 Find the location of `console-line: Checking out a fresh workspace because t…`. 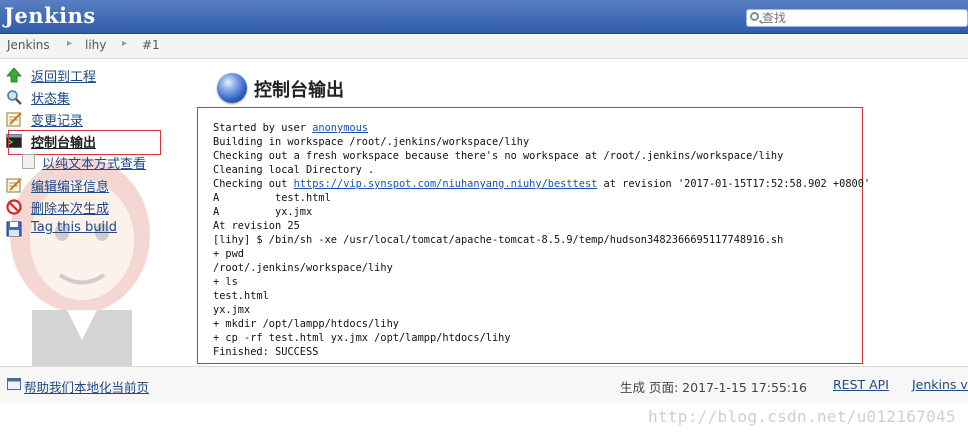

console-line: Checking out a fresh workspace because t… is located at coordinates (498, 156).